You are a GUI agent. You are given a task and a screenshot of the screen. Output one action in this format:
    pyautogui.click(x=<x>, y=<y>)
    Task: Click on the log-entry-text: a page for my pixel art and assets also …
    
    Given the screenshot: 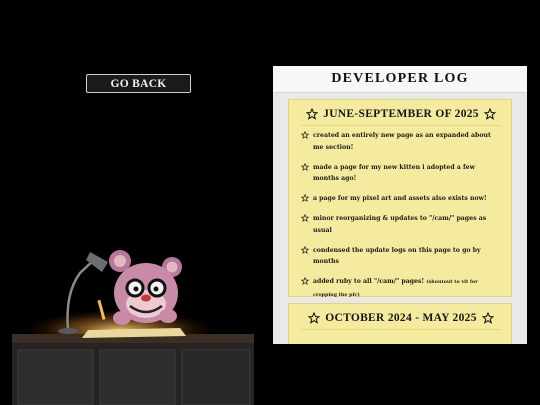 What is the action you would take?
    pyautogui.click(x=400, y=198)
    